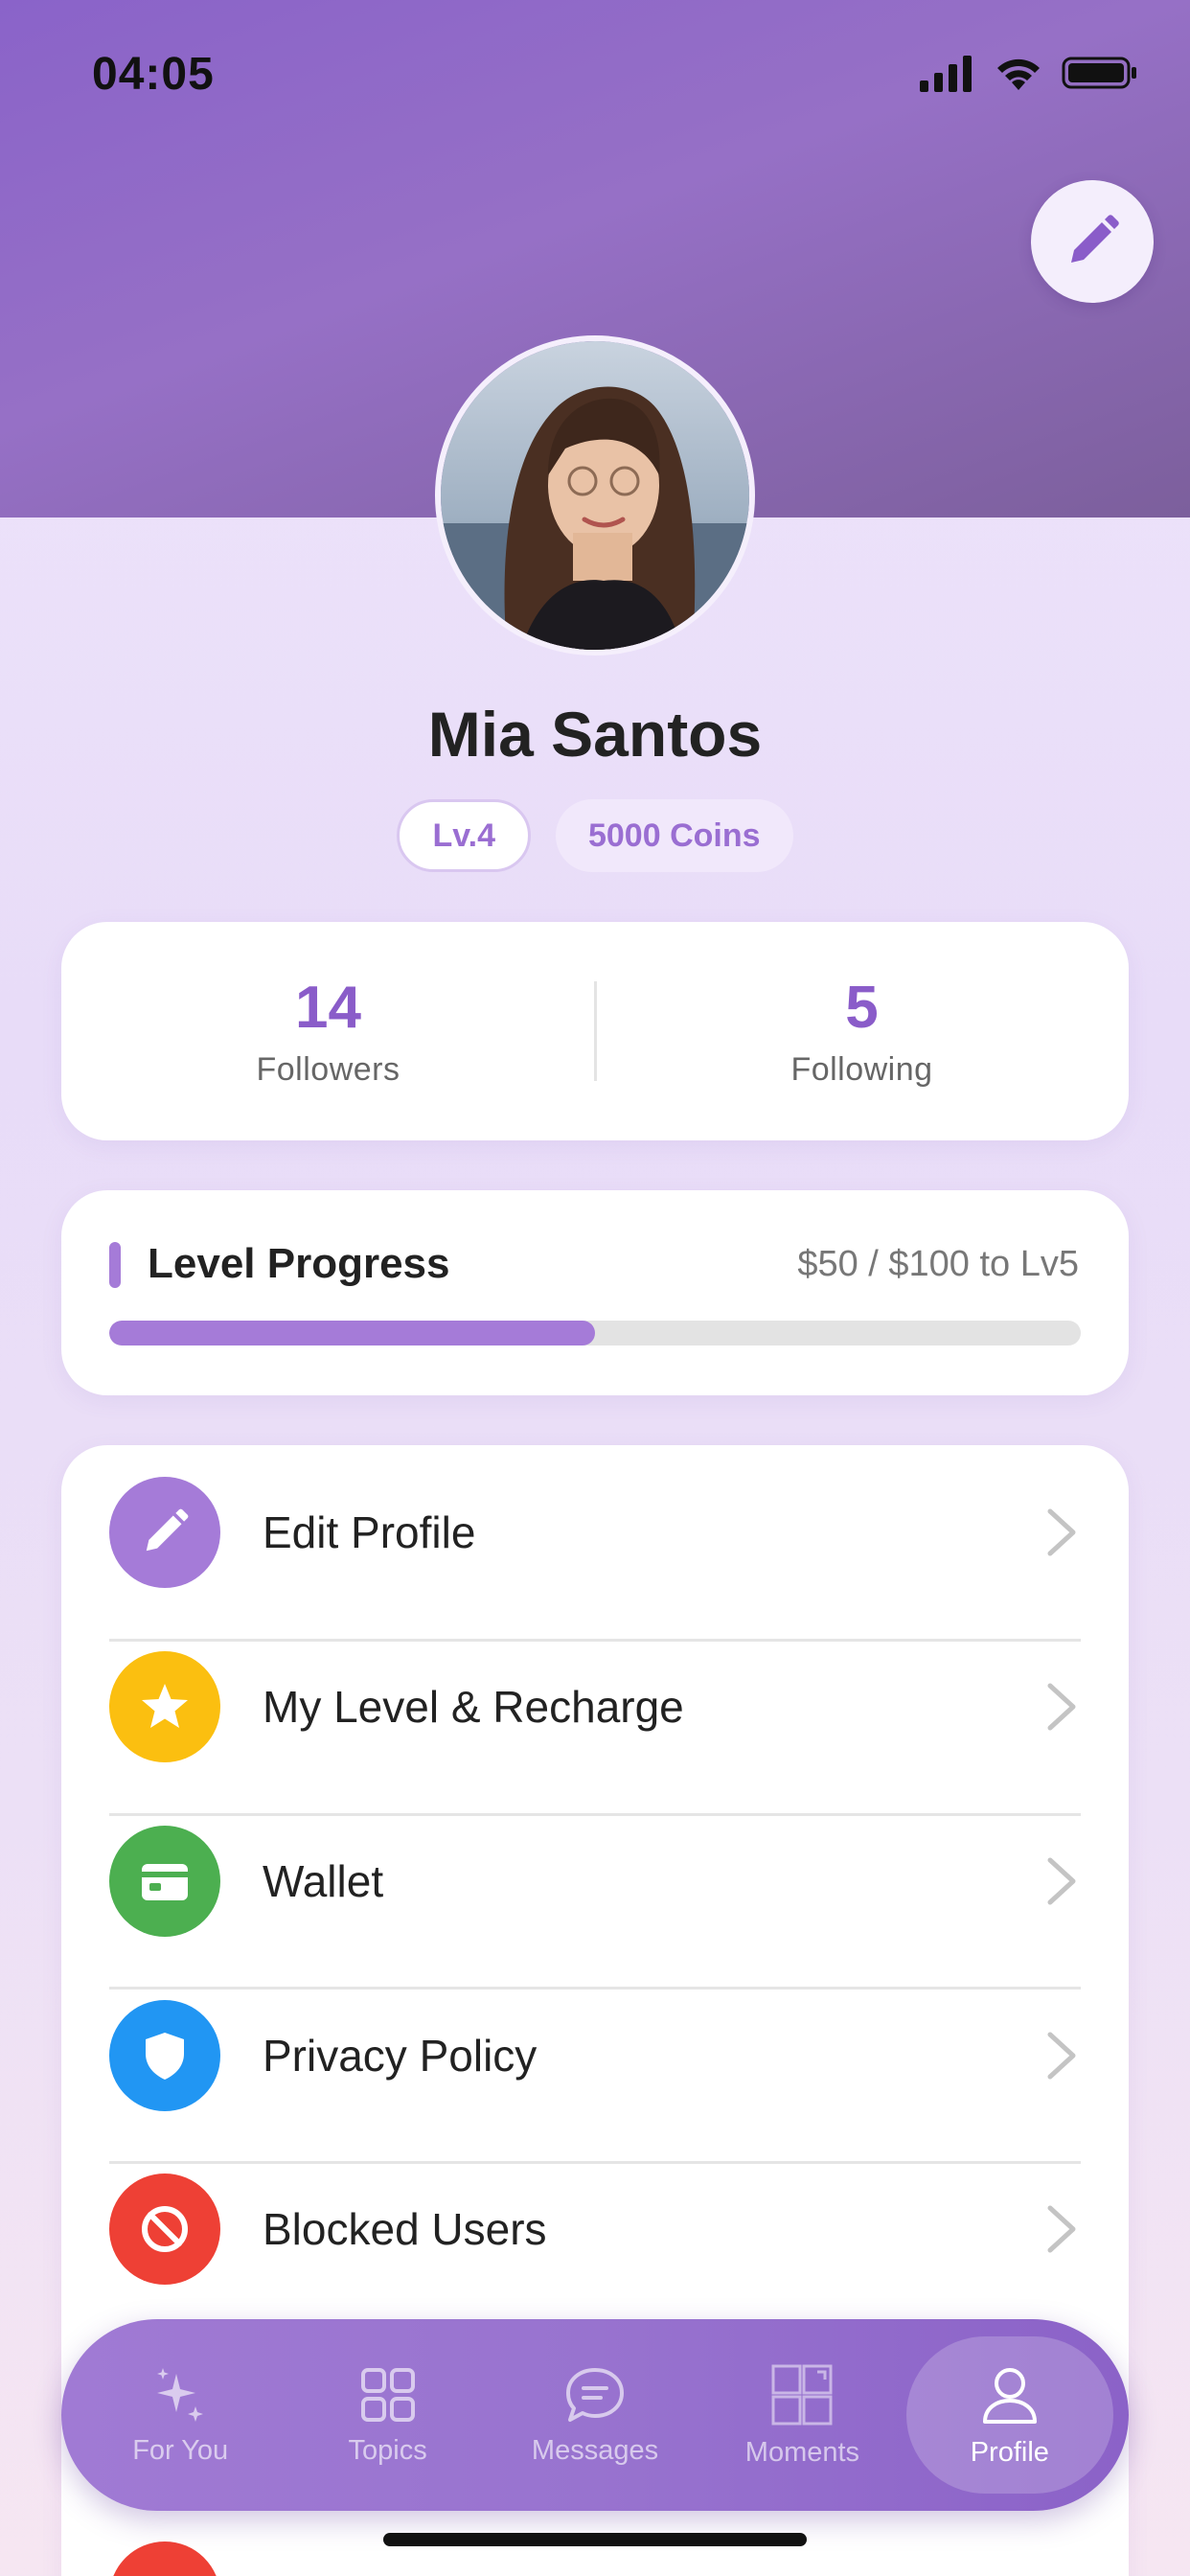 This screenshot has width=1190, height=2576. I want to click on progress-accent-bar, so click(115, 1265).